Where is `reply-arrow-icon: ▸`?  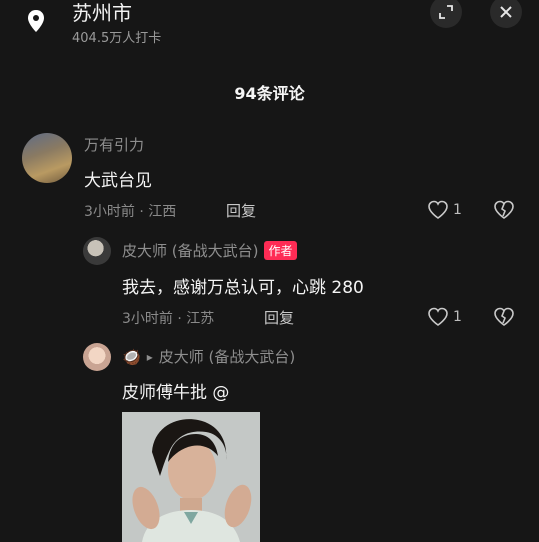
reply-arrow-icon: ▸ is located at coordinates (149, 356).